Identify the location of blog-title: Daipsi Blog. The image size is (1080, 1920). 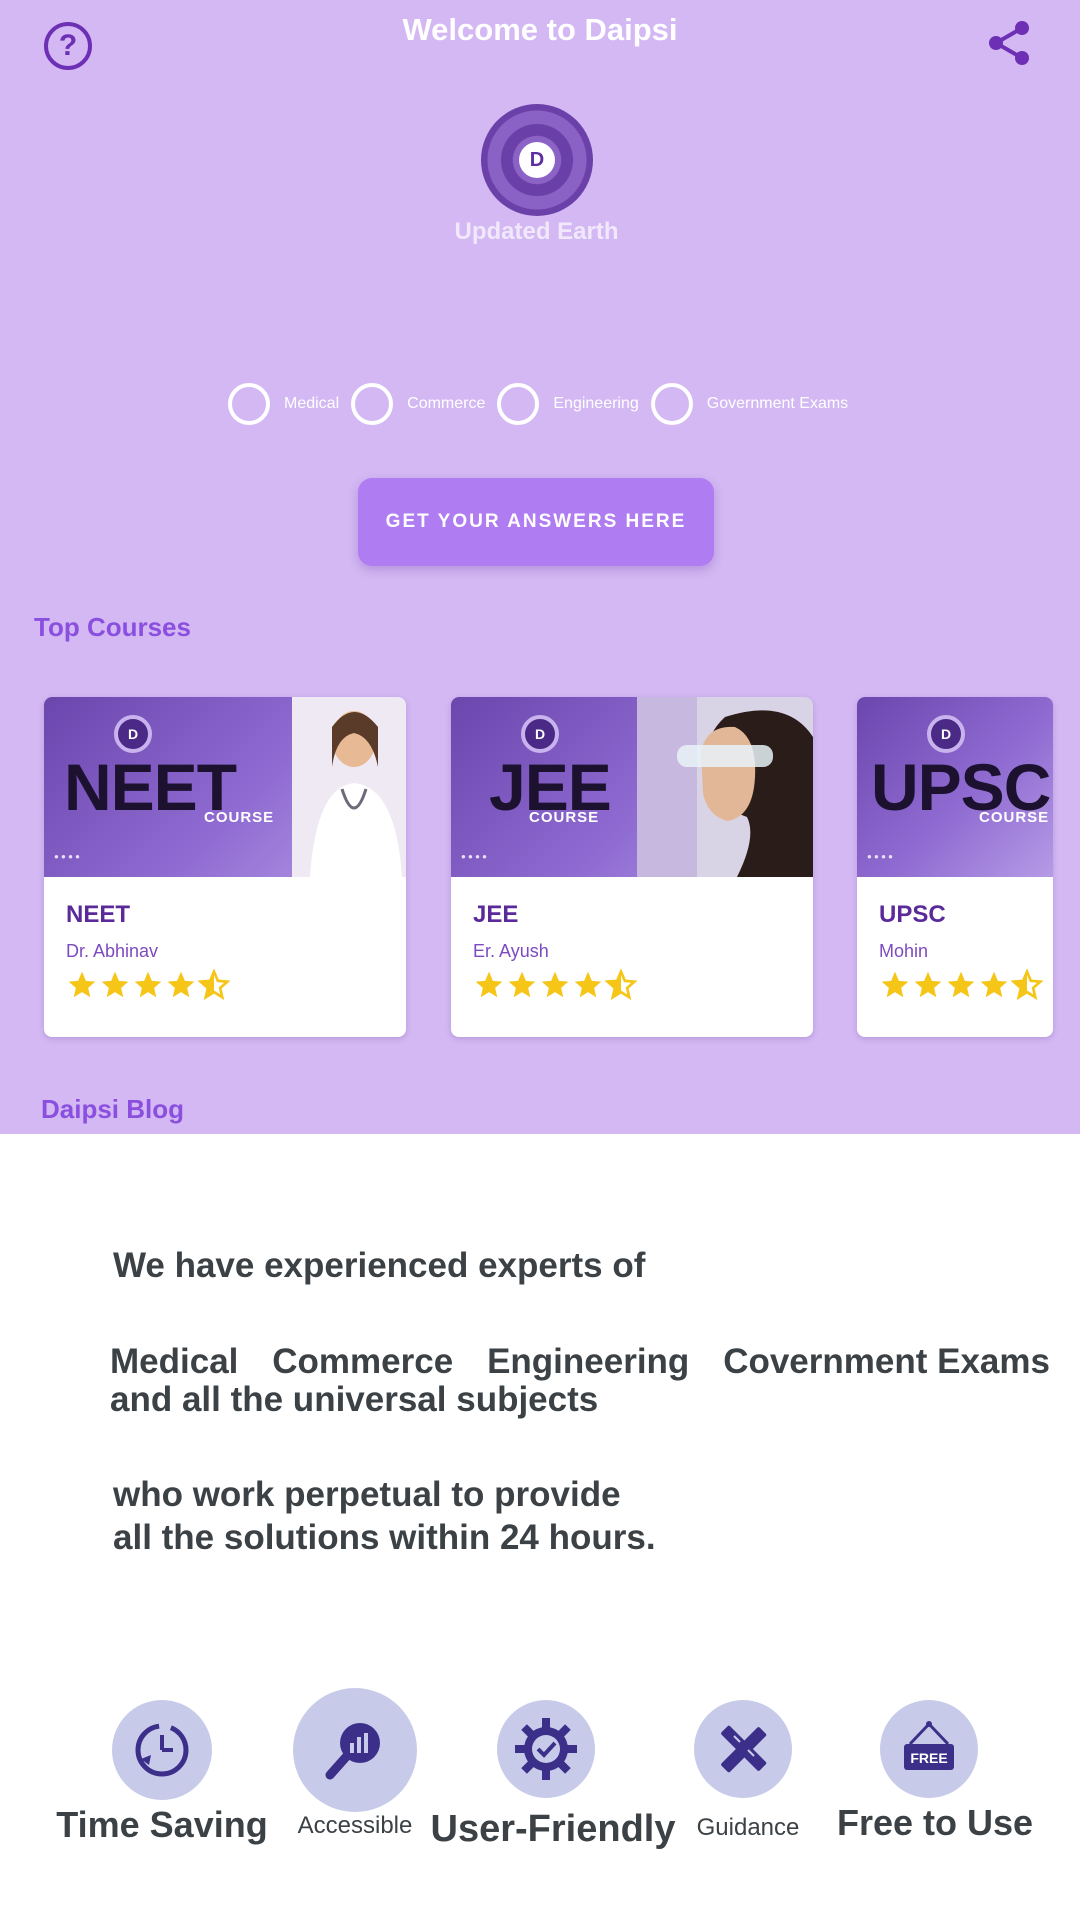
(113, 1109).